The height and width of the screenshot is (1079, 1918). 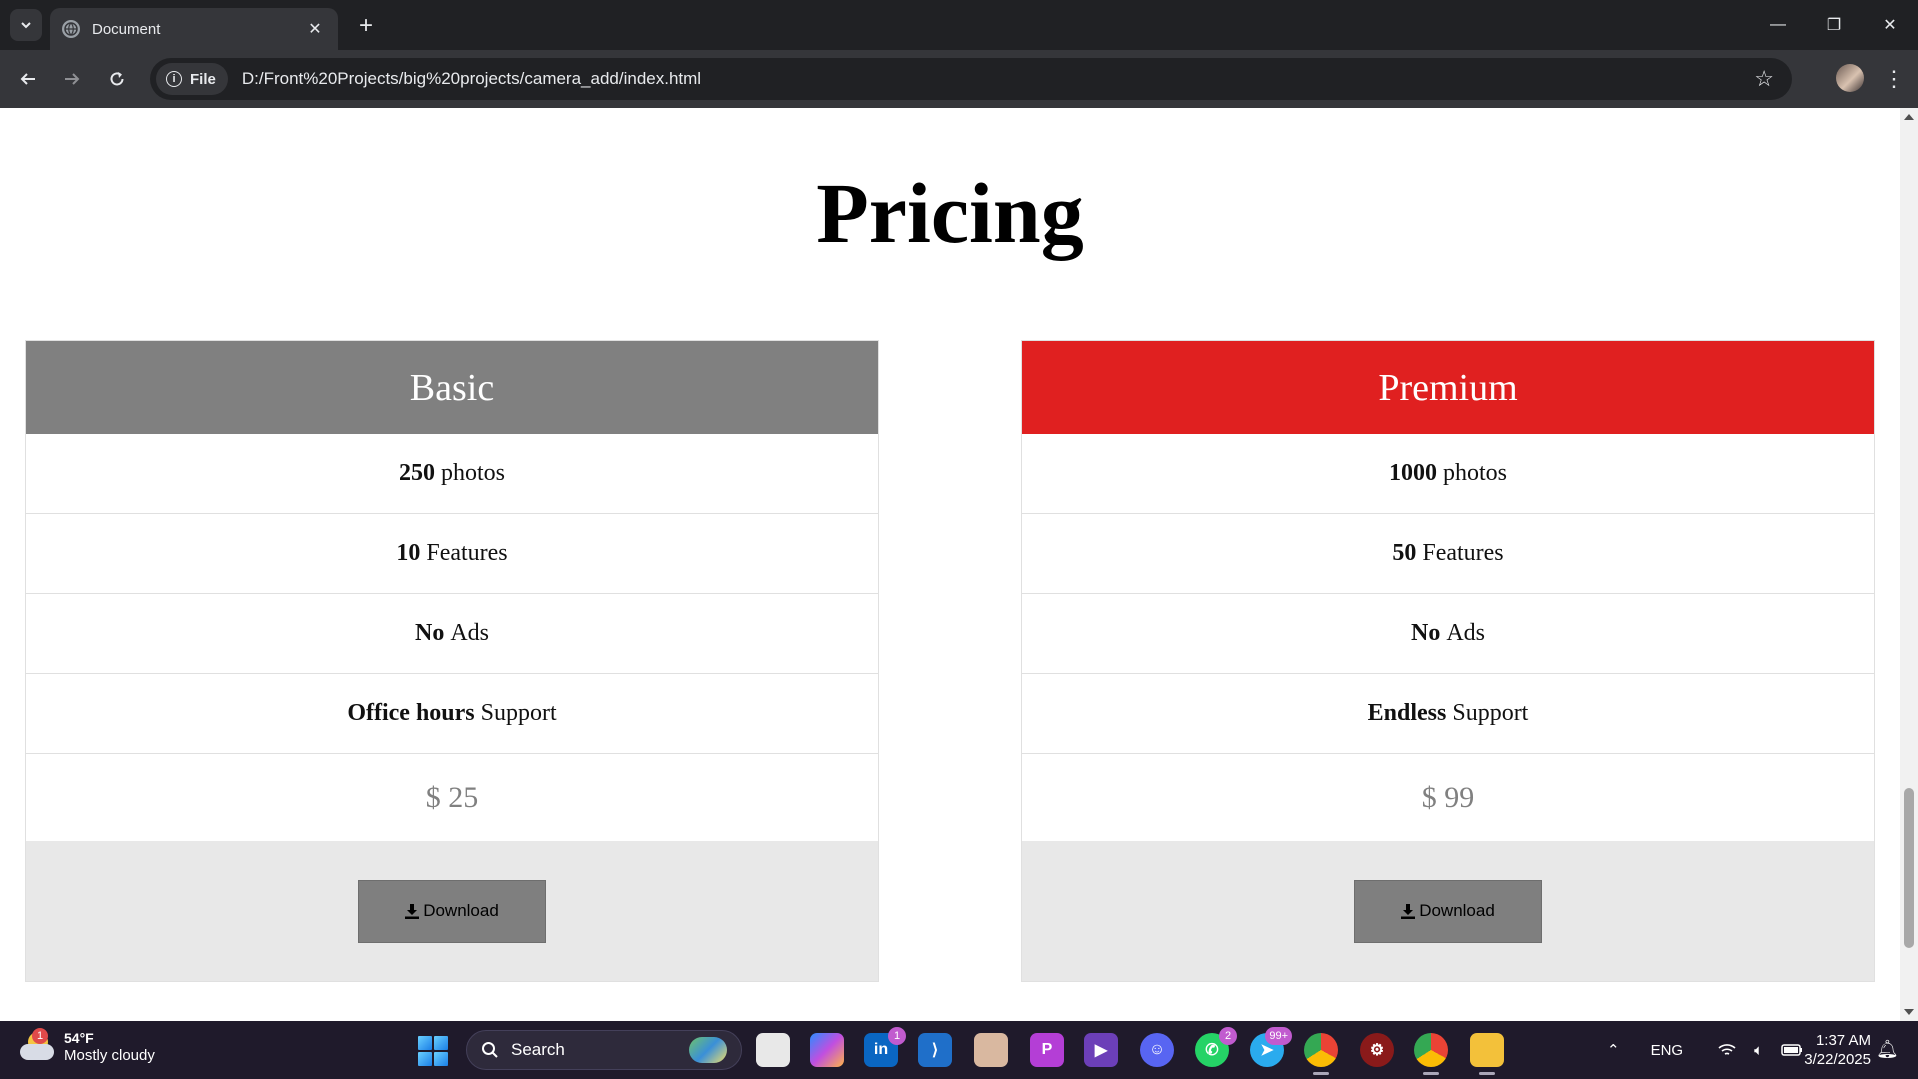 I want to click on chevron-down-icon, so click(x=26, y=25).